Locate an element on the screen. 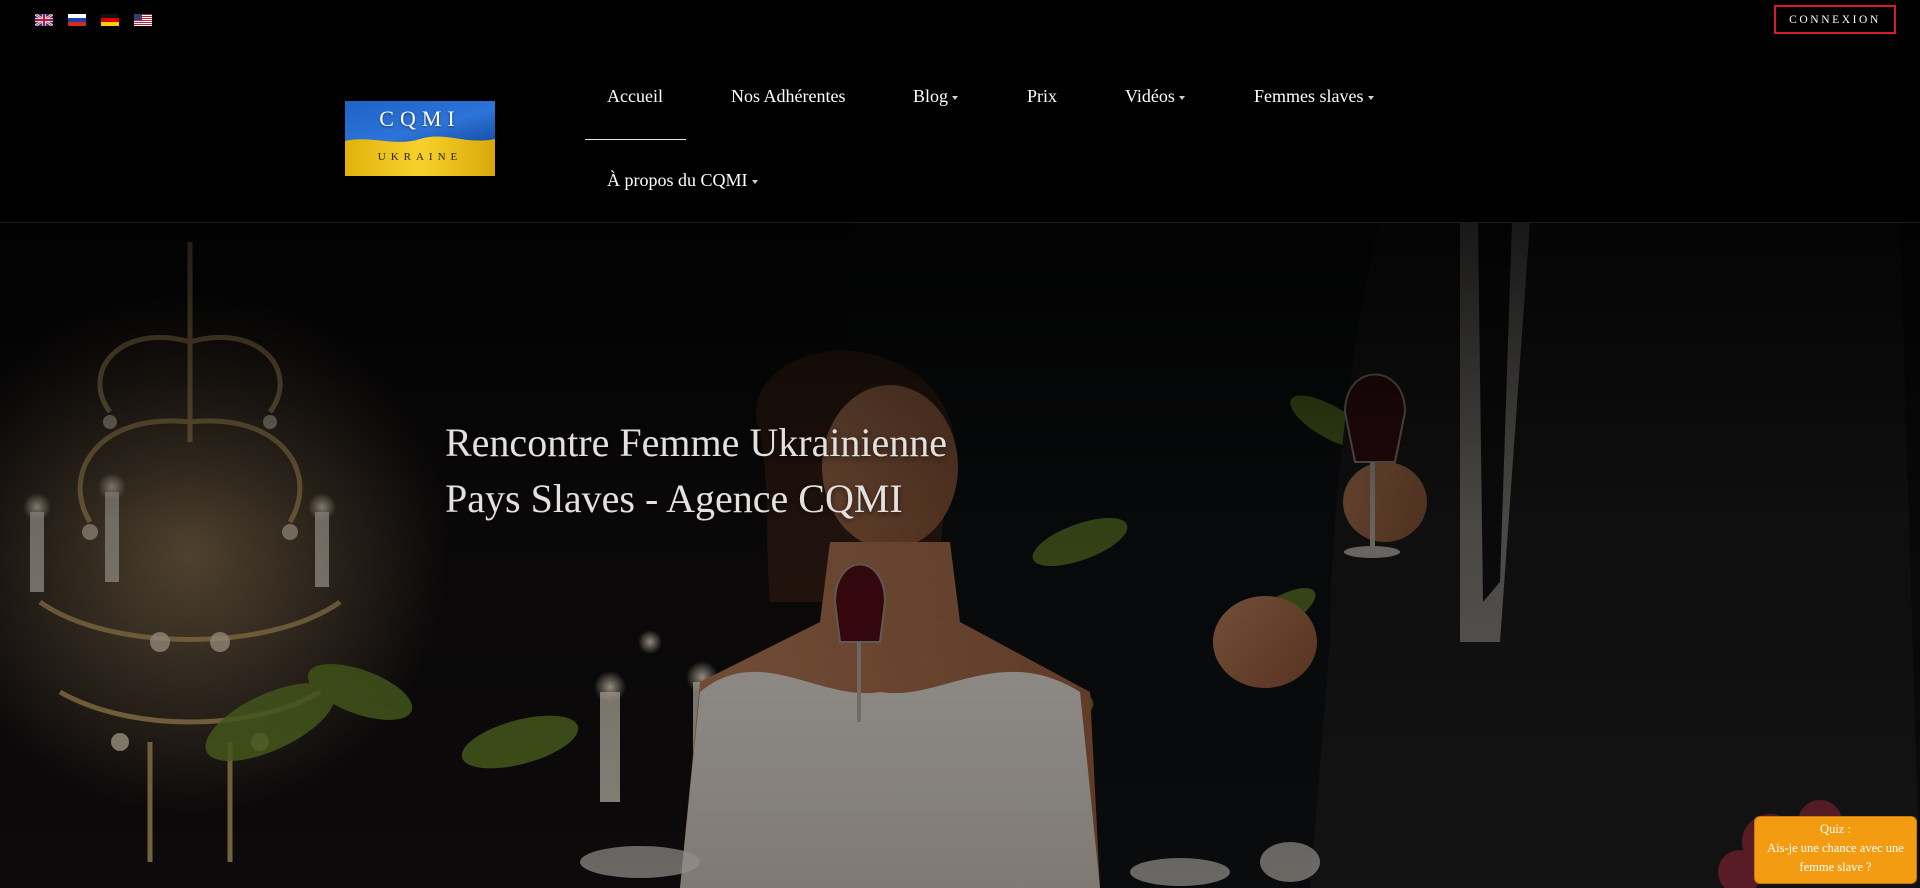  russia-flag-icon is located at coordinates (77, 20).